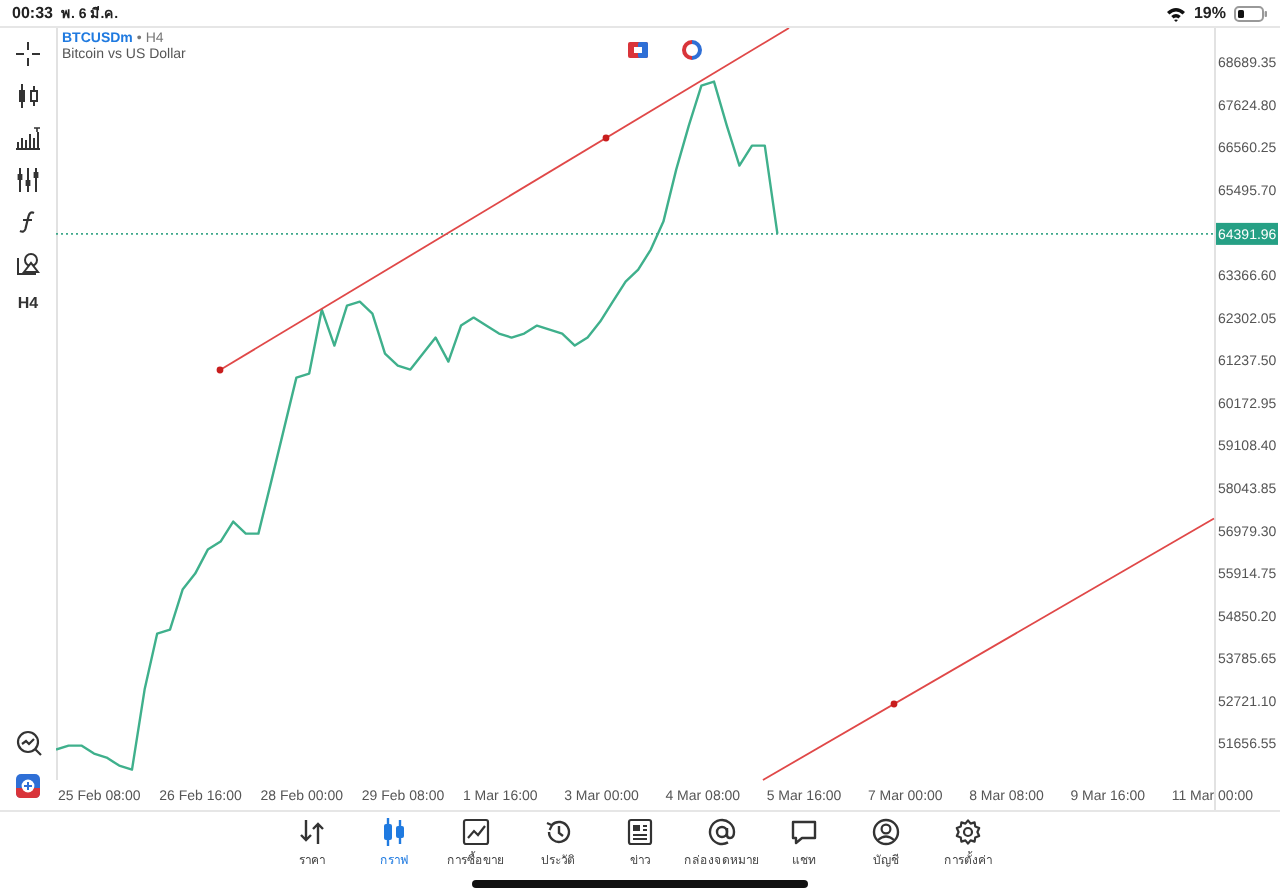  What do you see at coordinates (28, 743) in the screenshot?
I see `chart-search-icon` at bounding box center [28, 743].